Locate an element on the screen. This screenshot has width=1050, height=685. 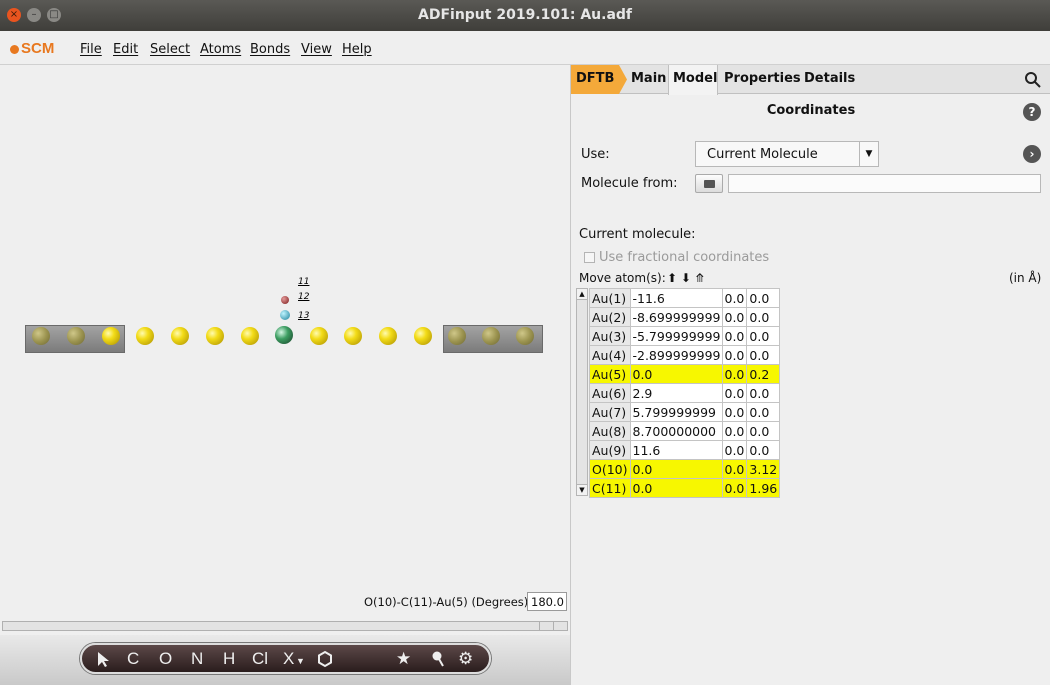
atom-name-cell: O(10) is located at coordinates (610, 469).